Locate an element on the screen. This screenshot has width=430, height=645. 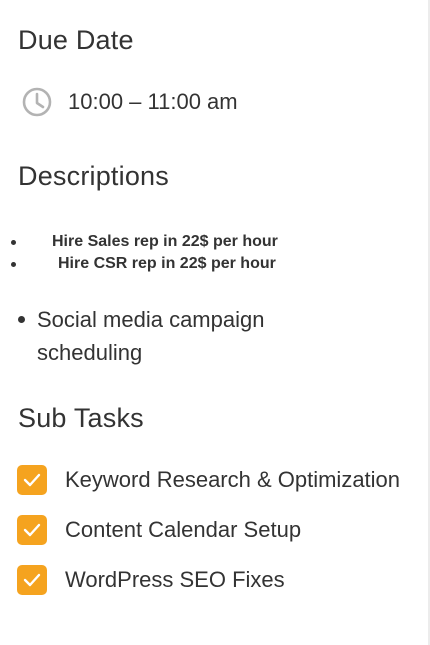
subtask-item: Keyword Research & Optimization is located at coordinates (208, 480).